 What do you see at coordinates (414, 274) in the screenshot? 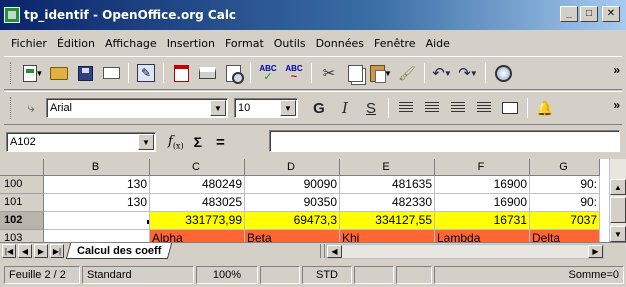
I see `status-signature` at bounding box center [414, 274].